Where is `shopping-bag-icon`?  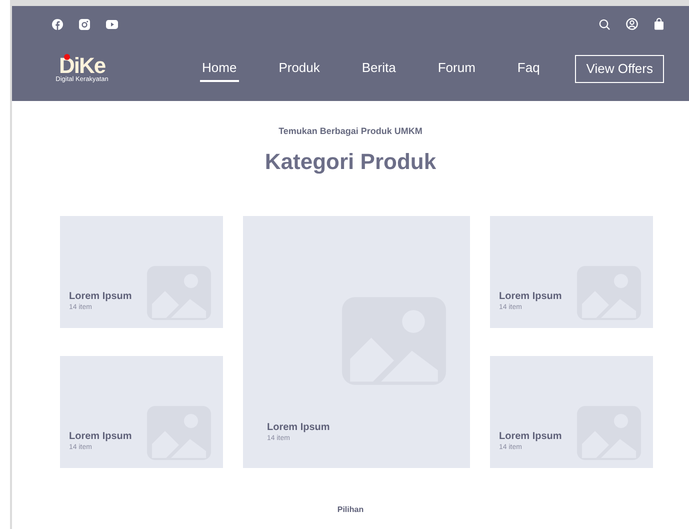
shopping-bag-icon is located at coordinates (659, 24).